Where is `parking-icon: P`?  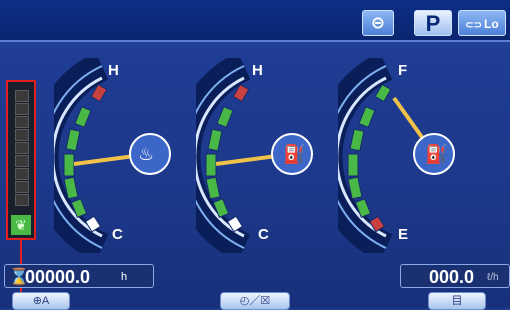 parking-icon: P is located at coordinates (433, 23).